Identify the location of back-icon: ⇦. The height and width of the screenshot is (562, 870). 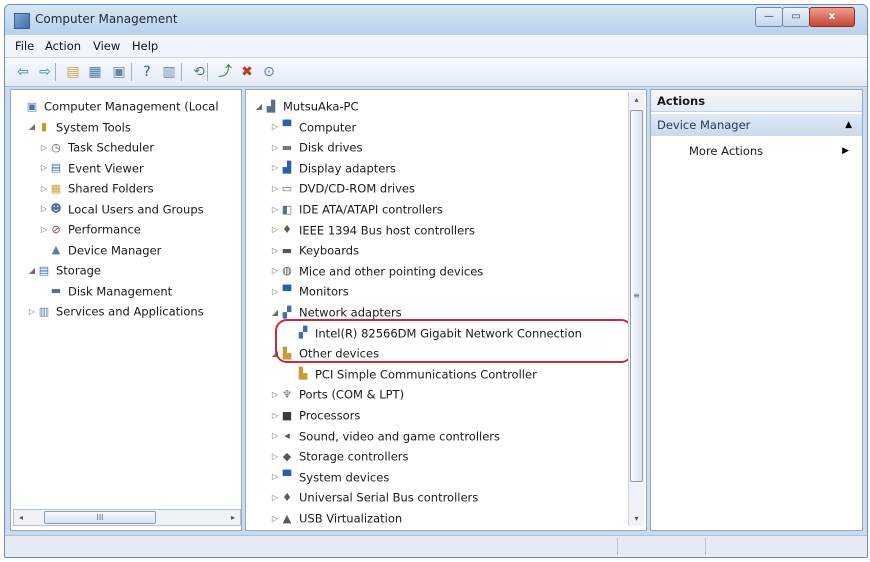
(23, 72).